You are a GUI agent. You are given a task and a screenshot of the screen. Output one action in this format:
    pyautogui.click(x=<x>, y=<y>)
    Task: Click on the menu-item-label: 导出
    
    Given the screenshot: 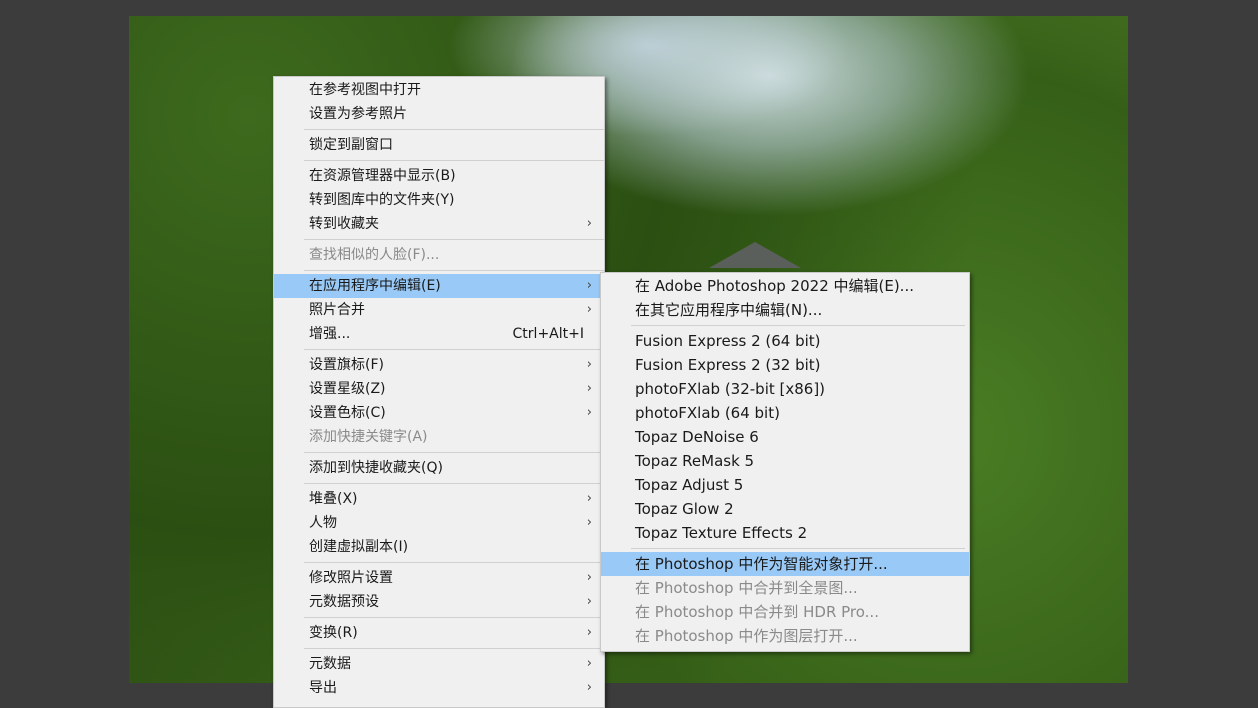 What is the action you would take?
    pyautogui.click(x=323, y=688)
    